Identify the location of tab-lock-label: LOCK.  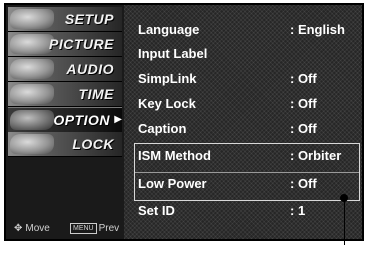
(93, 144).